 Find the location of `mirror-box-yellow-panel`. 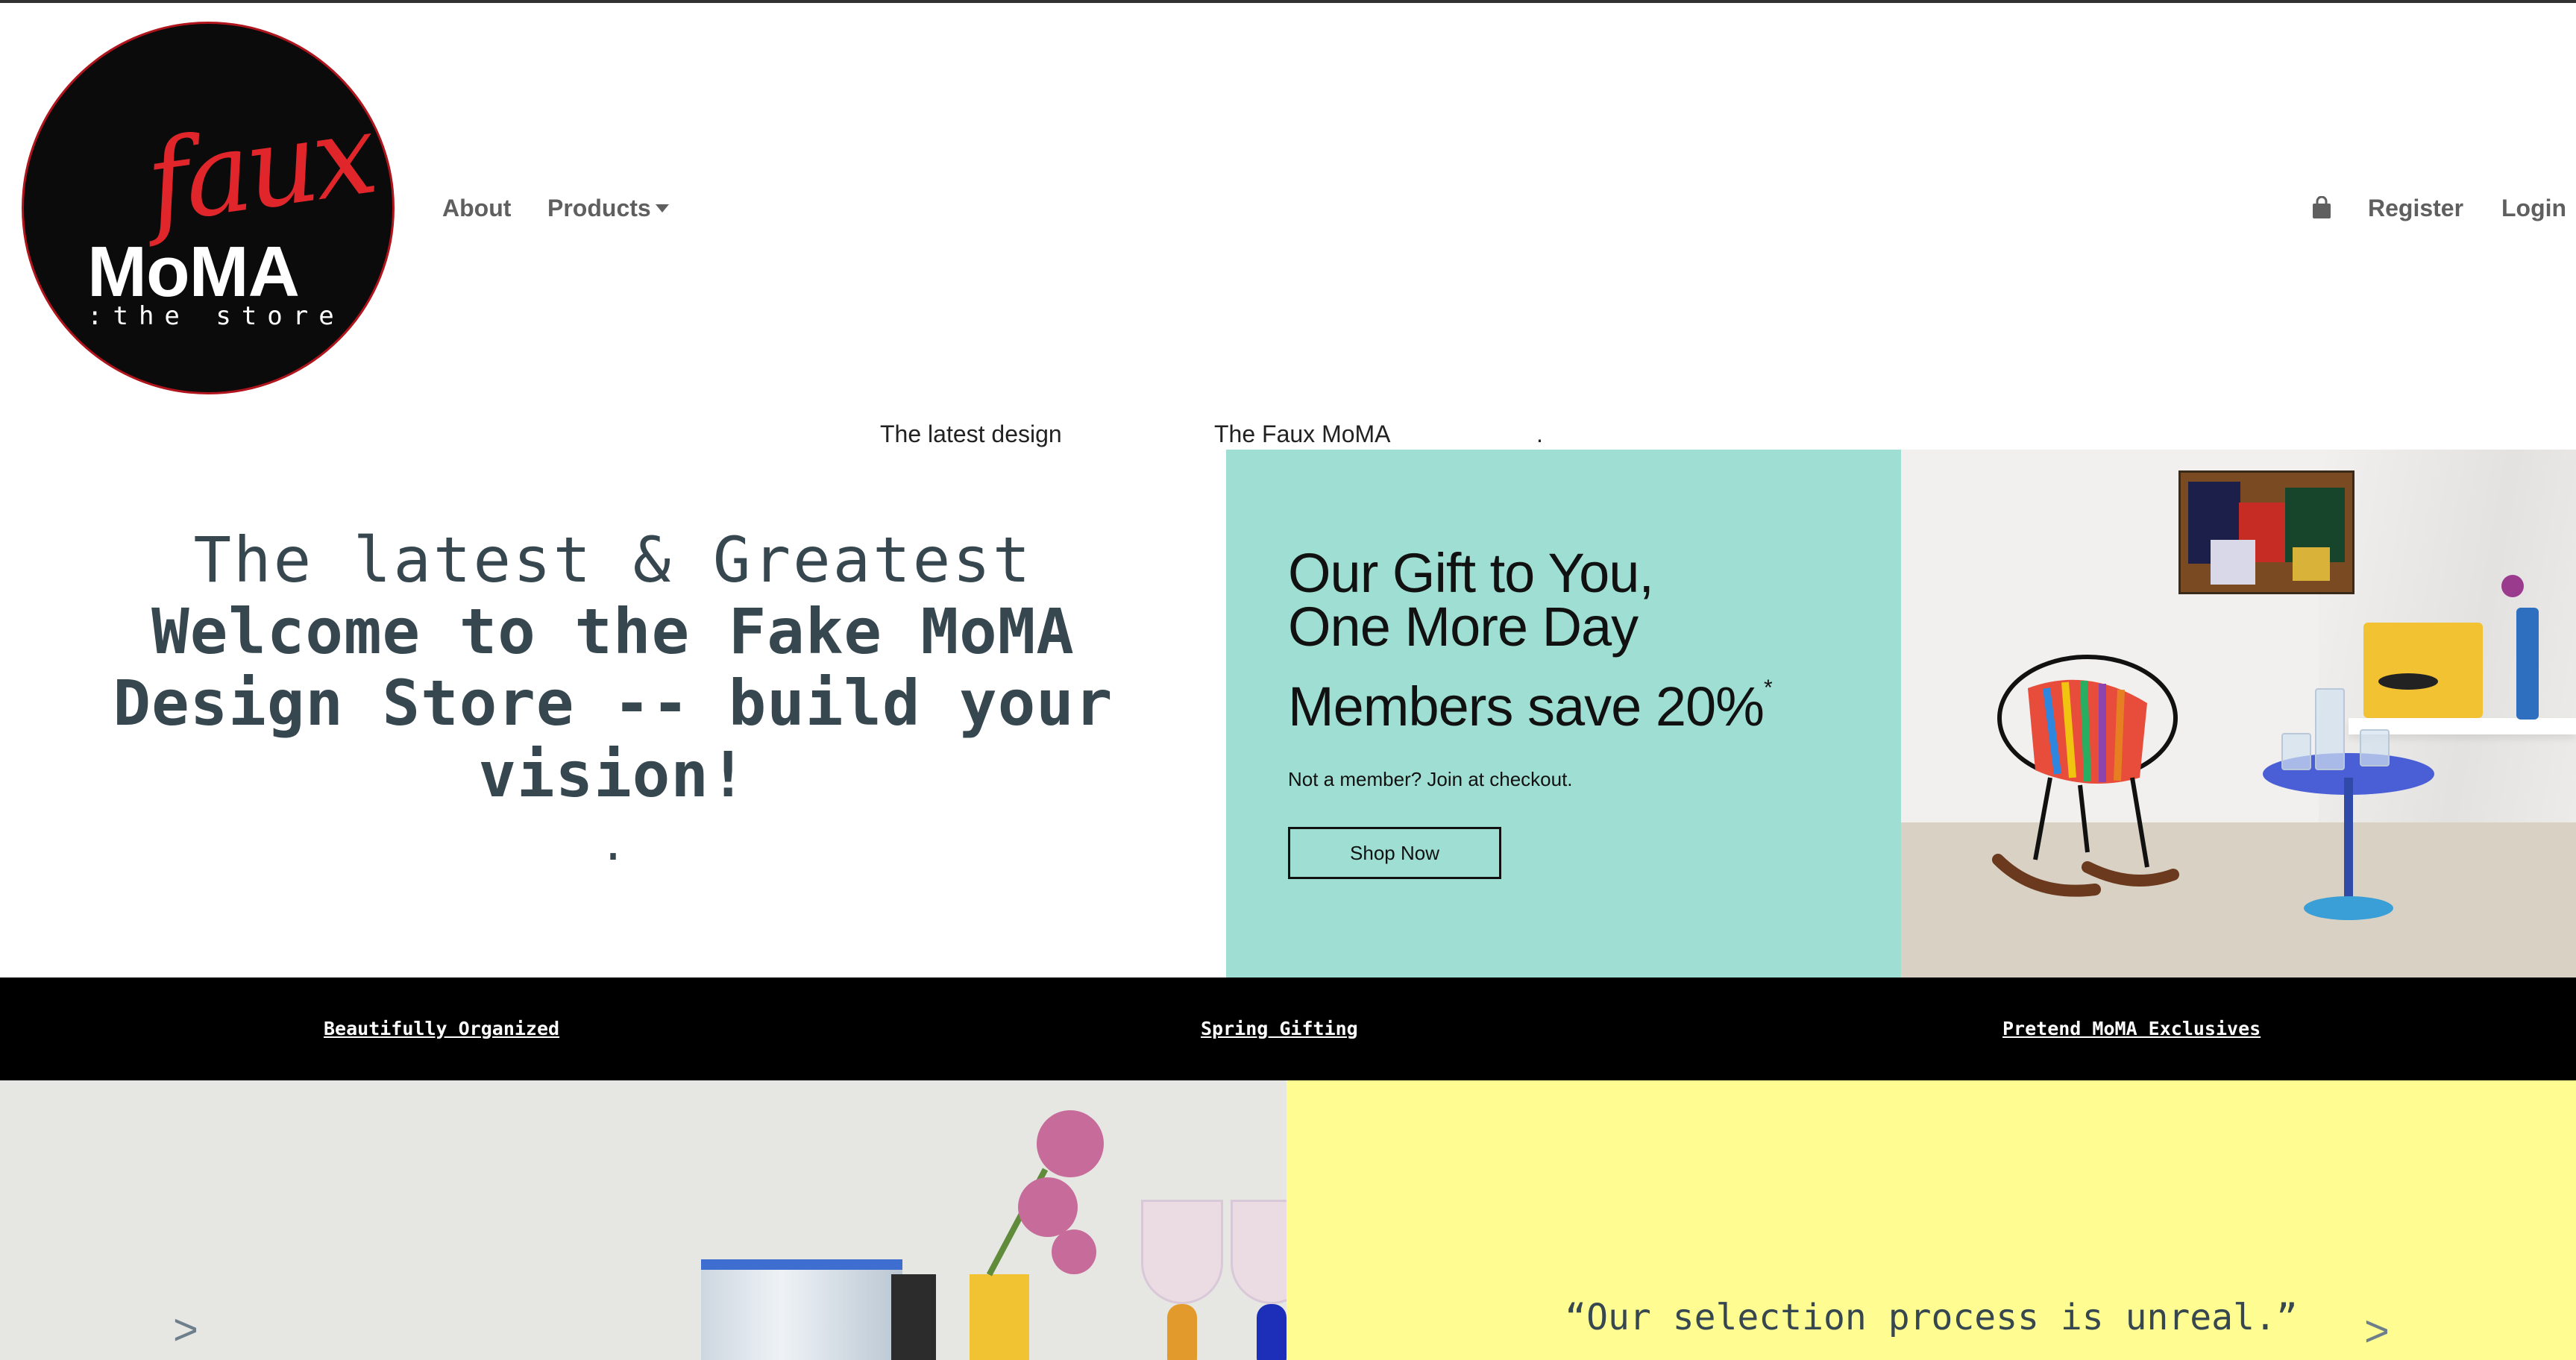

mirror-box-yellow-panel is located at coordinates (1000, 1317).